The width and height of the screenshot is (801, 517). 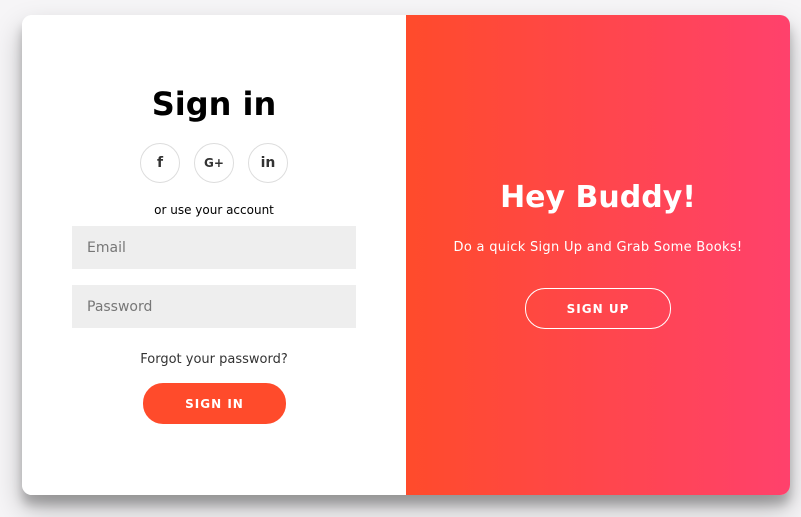 I want to click on password-input, so click(x=214, y=306).